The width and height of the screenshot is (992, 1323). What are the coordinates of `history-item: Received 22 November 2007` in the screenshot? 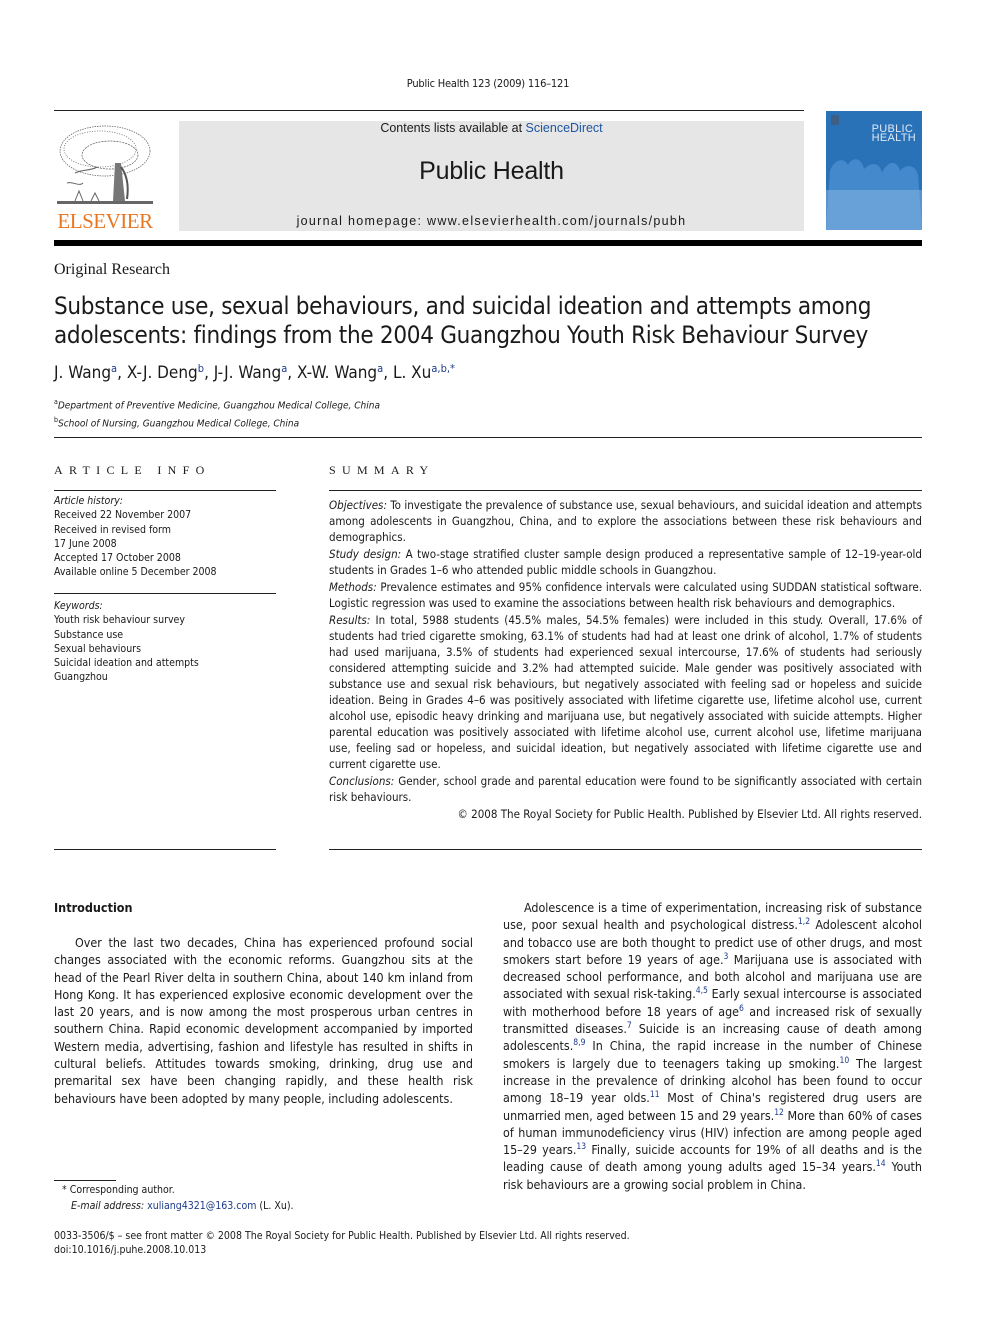 It's located at (123, 515).